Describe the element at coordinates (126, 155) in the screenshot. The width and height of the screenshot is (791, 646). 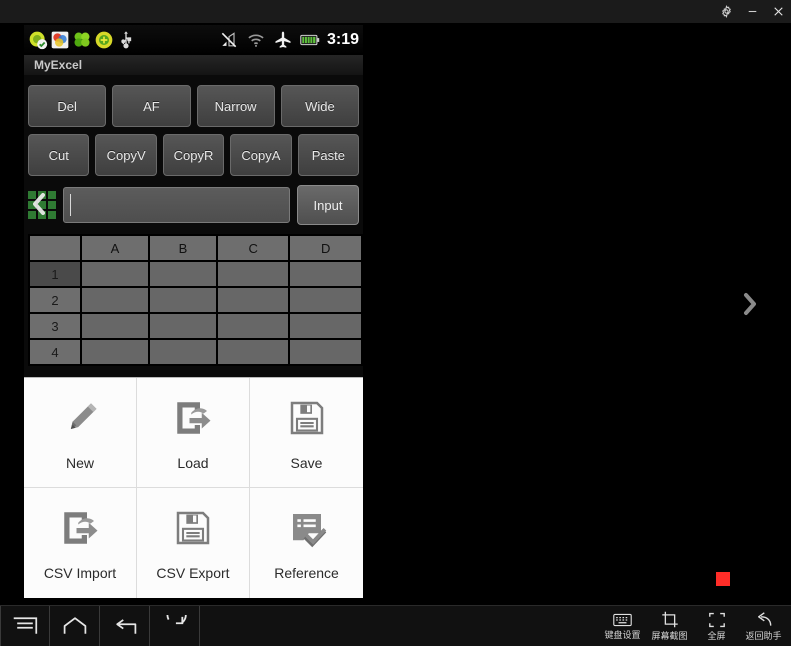
I see `copyv-button: CopyV` at that location.